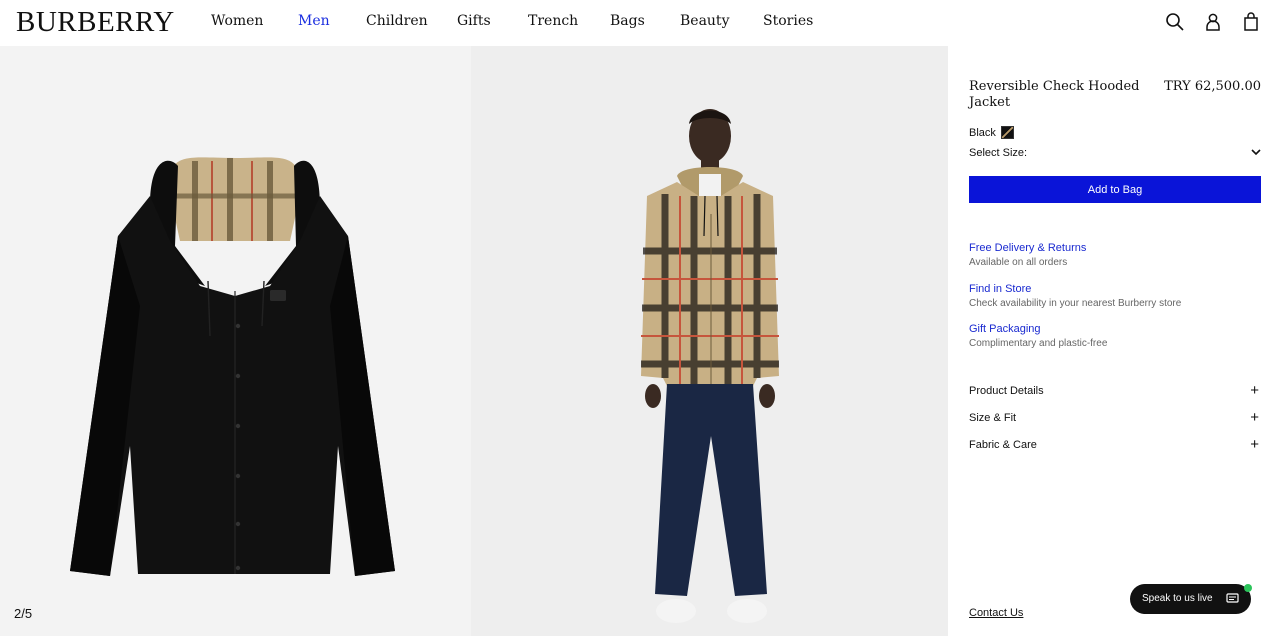  I want to click on image-counter: 2/5, so click(23, 613).